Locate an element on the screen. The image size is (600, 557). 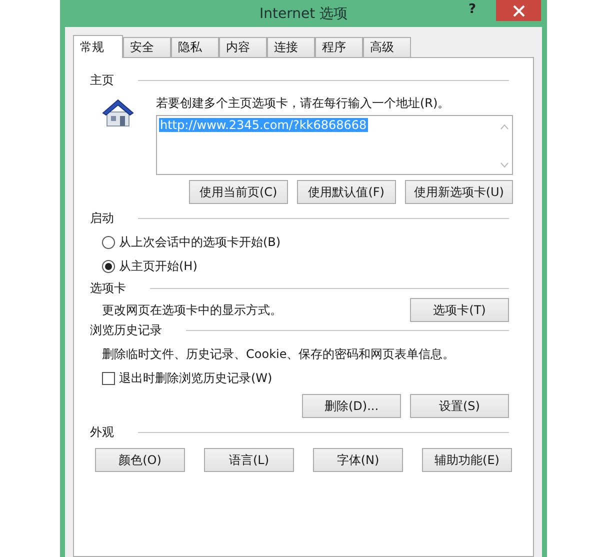
help-button: ? is located at coordinates (472, 9).